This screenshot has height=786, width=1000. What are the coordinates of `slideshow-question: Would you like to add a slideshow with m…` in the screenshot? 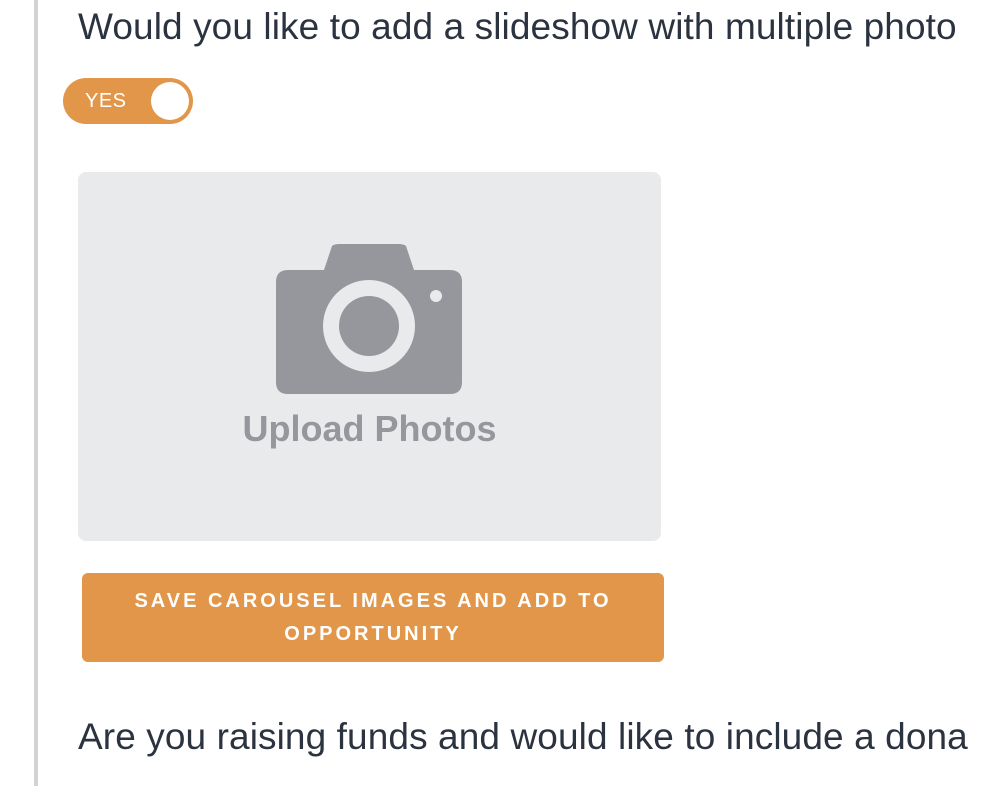 It's located at (517, 26).